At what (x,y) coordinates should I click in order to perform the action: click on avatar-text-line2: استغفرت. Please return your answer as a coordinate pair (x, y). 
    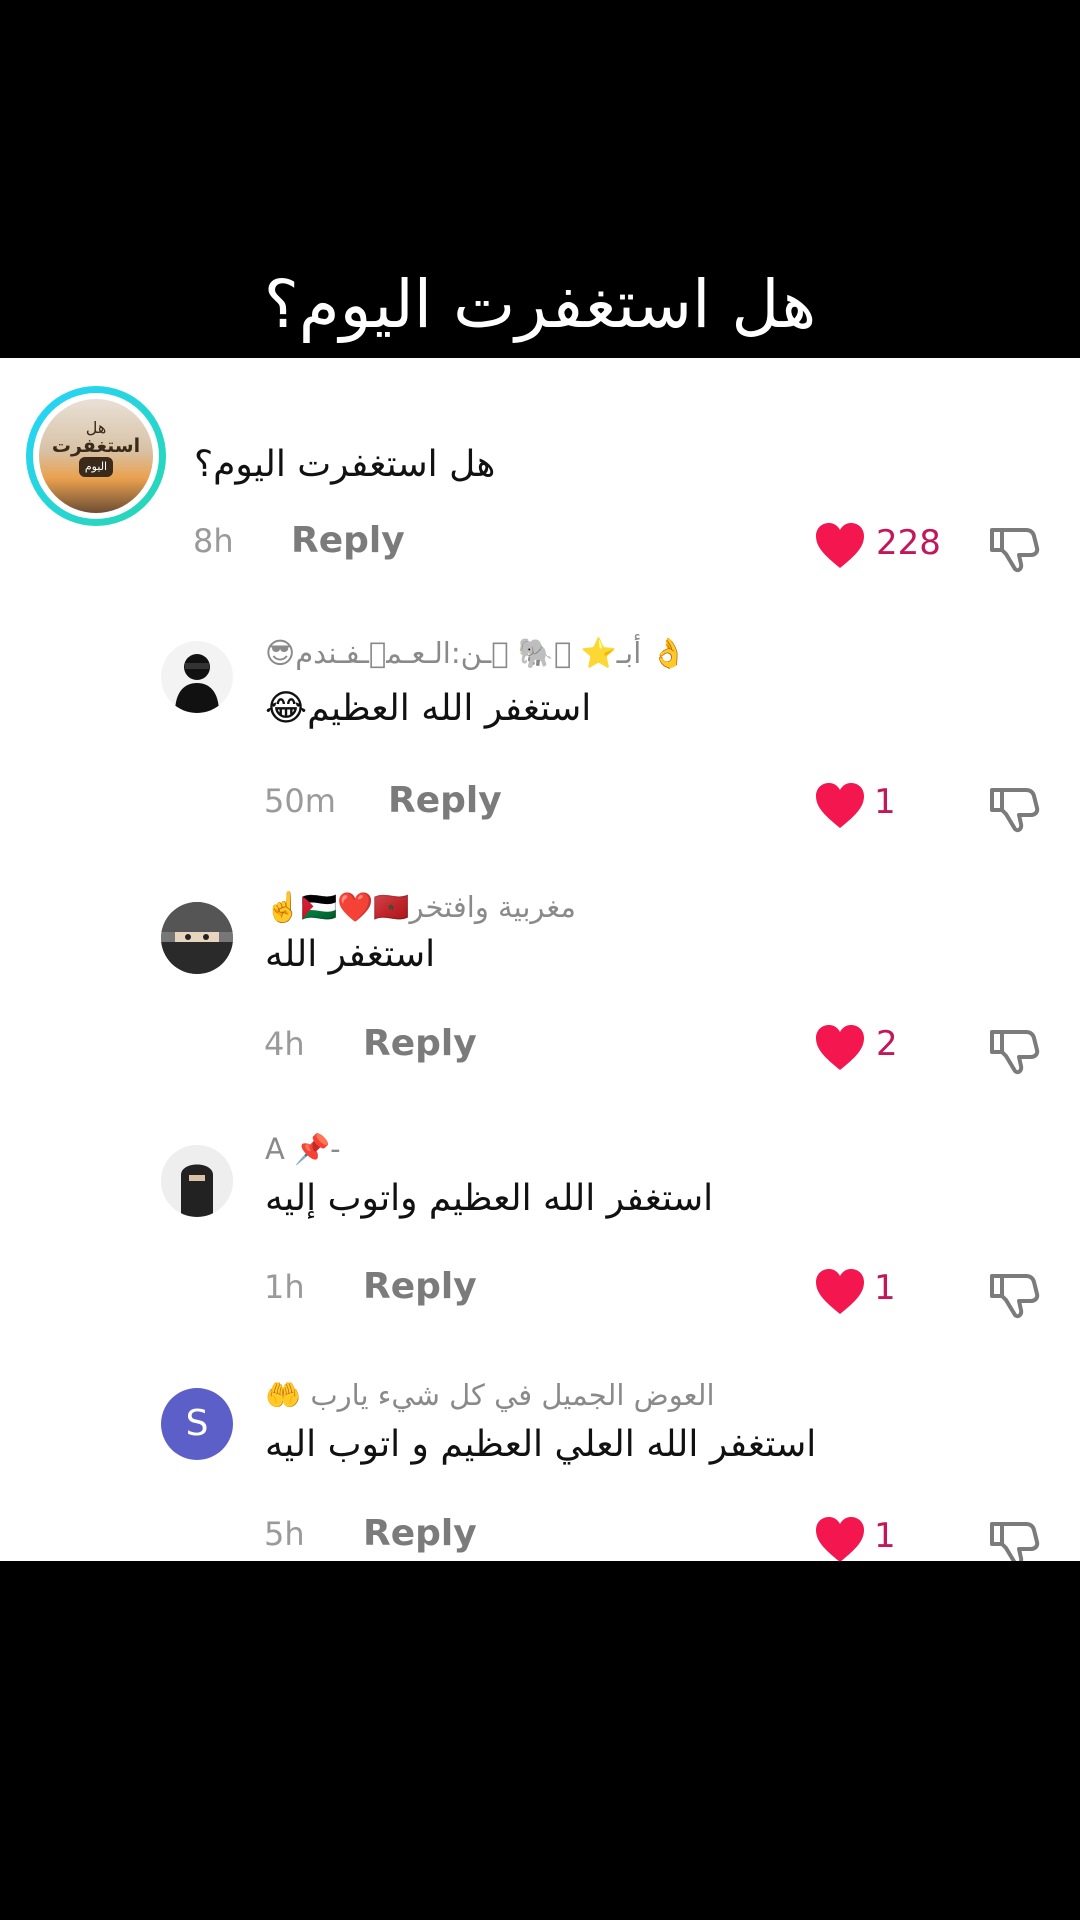
    Looking at the image, I should click on (96, 446).